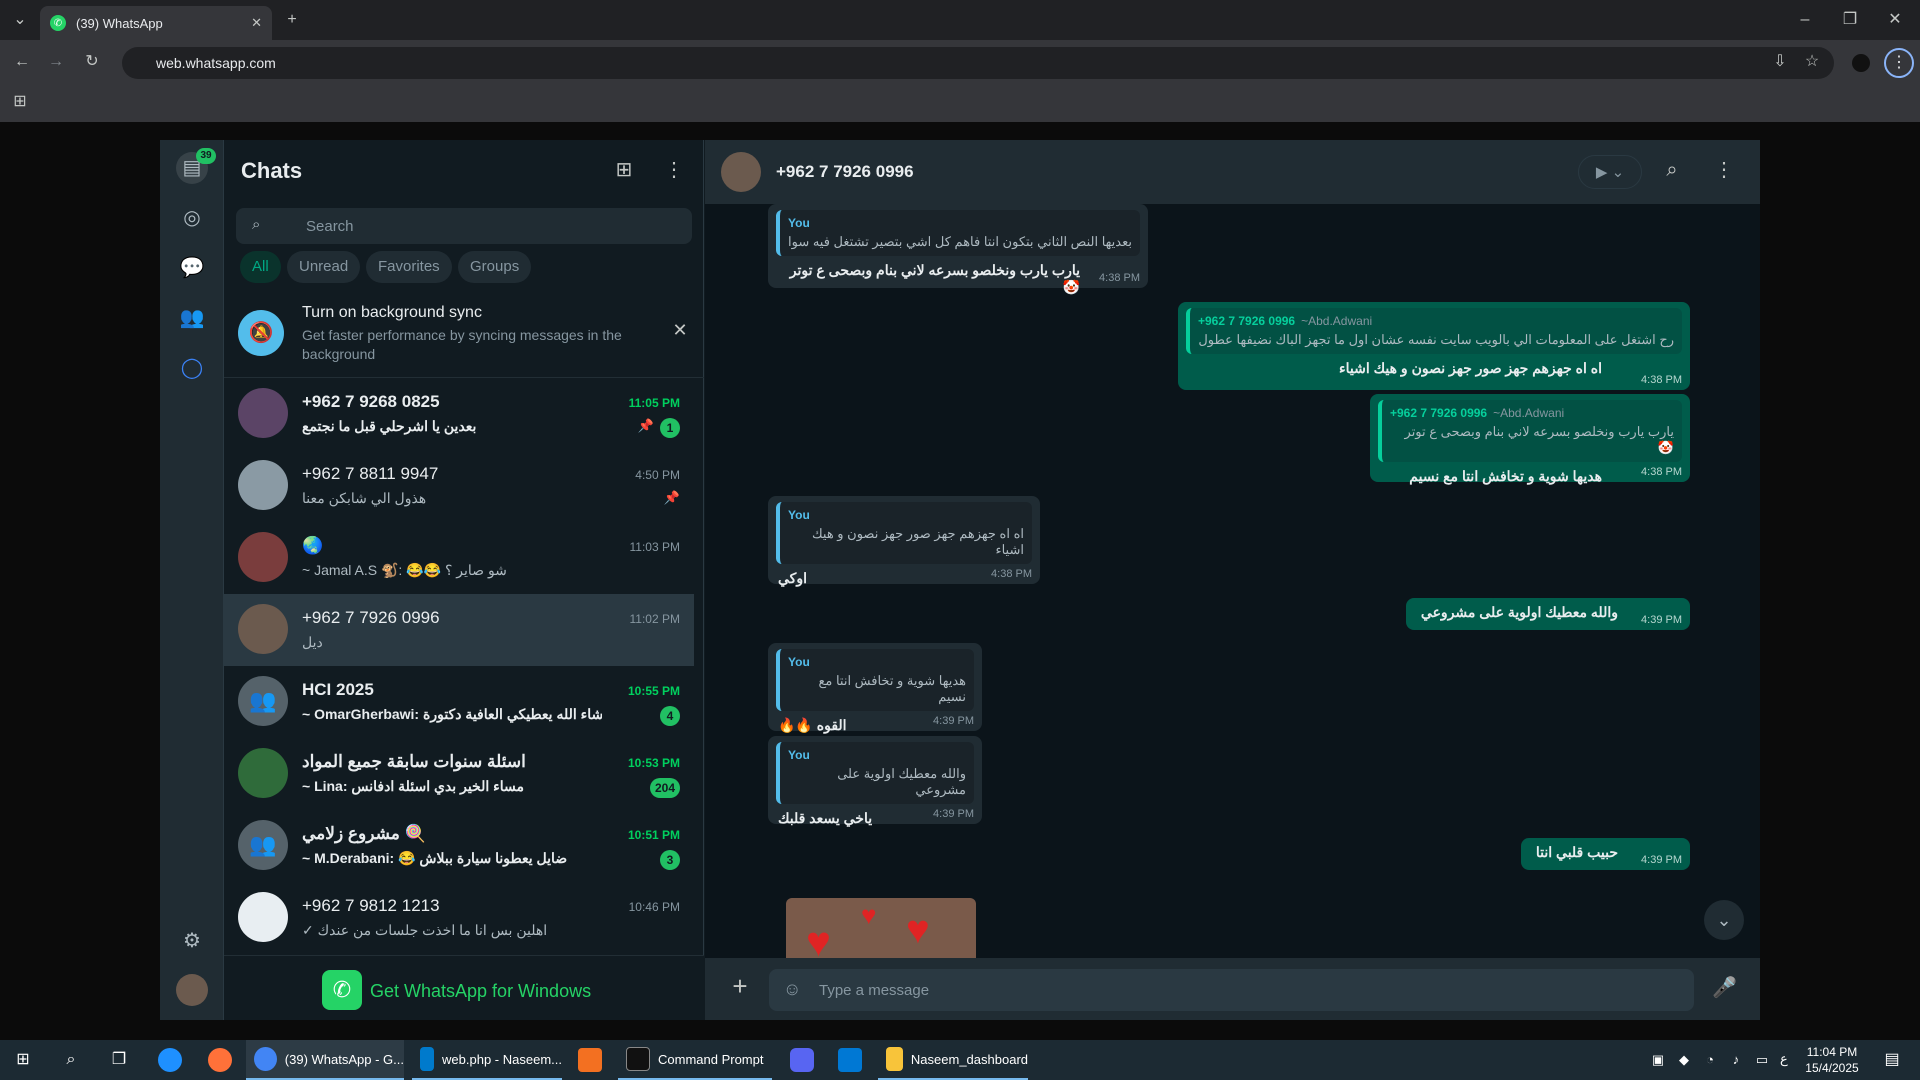  I want to click on firefox-icon, so click(220, 1060).